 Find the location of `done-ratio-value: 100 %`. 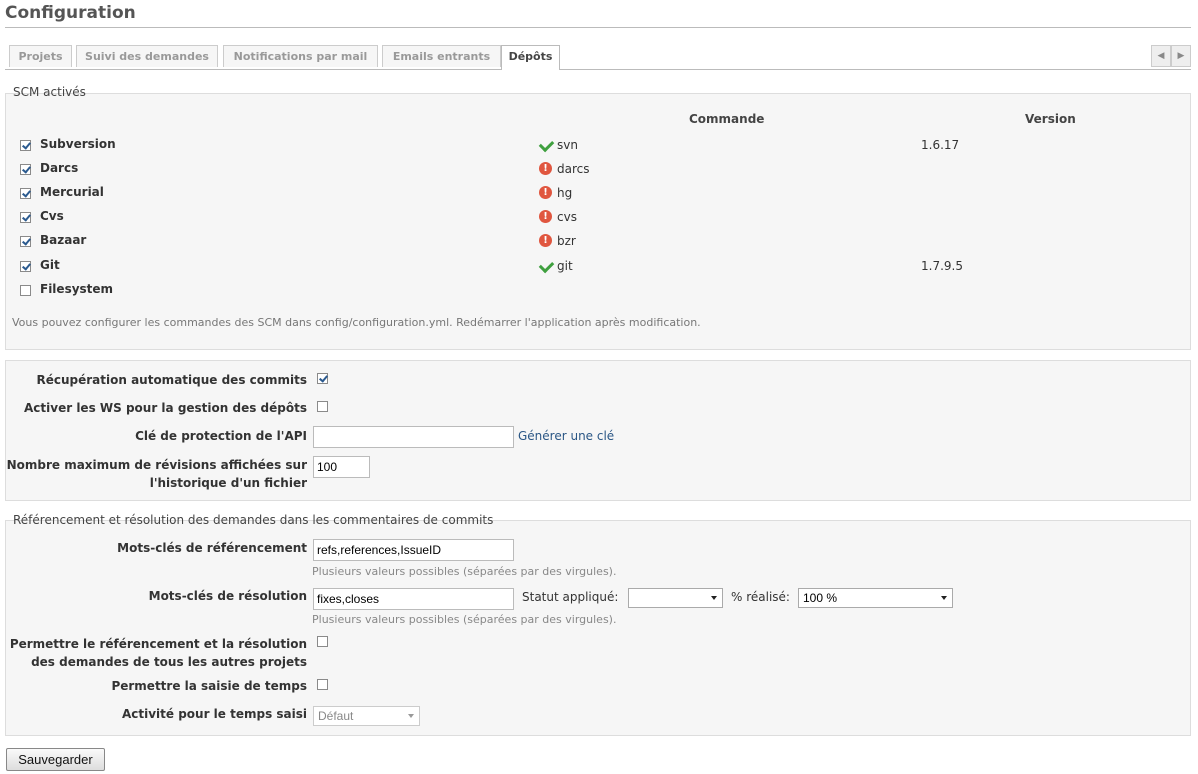

done-ratio-value: 100 % is located at coordinates (820, 598).